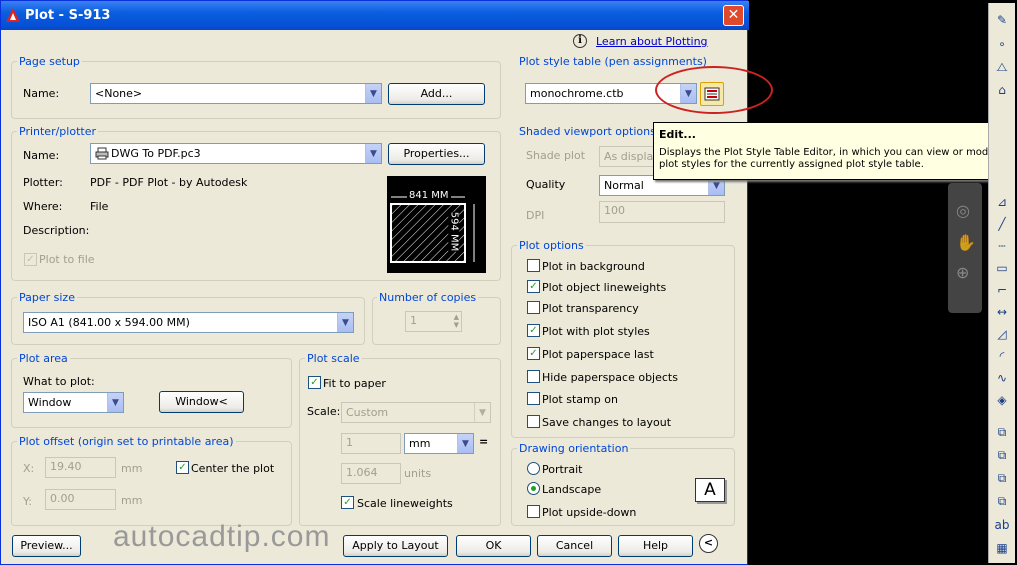  Describe the element at coordinates (236, 153) in the screenshot. I see `printer-name-select: DWG To PDF.pc3 ▼` at that location.